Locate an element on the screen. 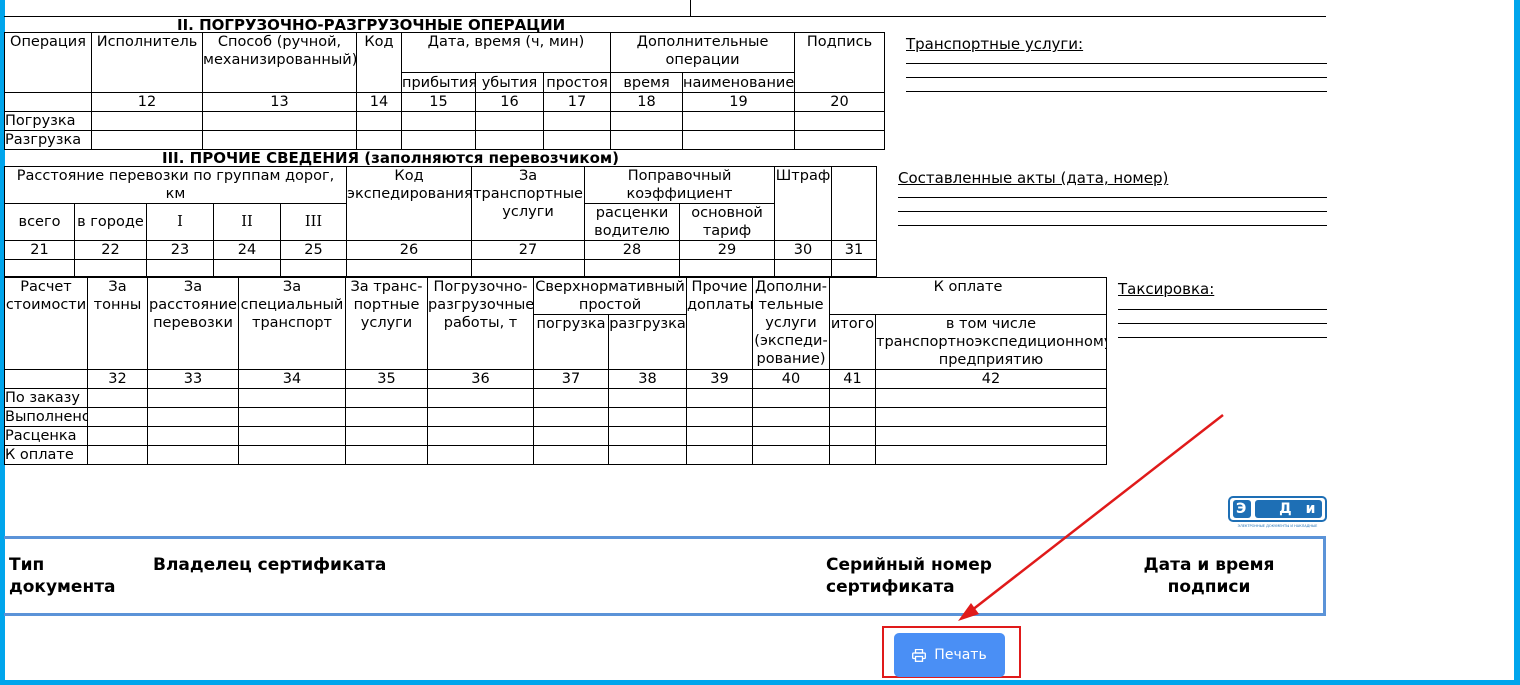 Image resolution: width=1520 pixels, height=685 pixels. col-total: всего is located at coordinates (39, 222).